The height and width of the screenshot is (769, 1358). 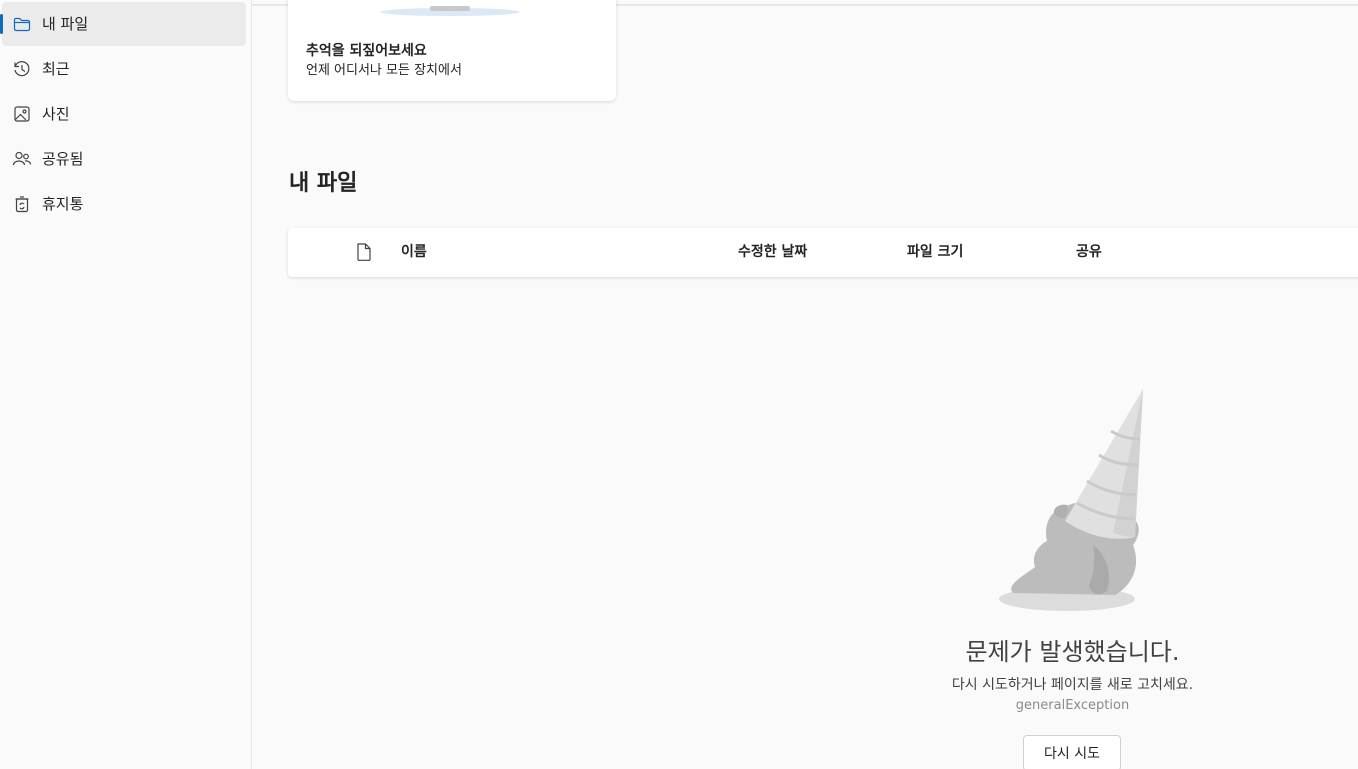 What do you see at coordinates (124, 114) in the screenshot?
I see `sidebar-item-photos: 사진` at bounding box center [124, 114].